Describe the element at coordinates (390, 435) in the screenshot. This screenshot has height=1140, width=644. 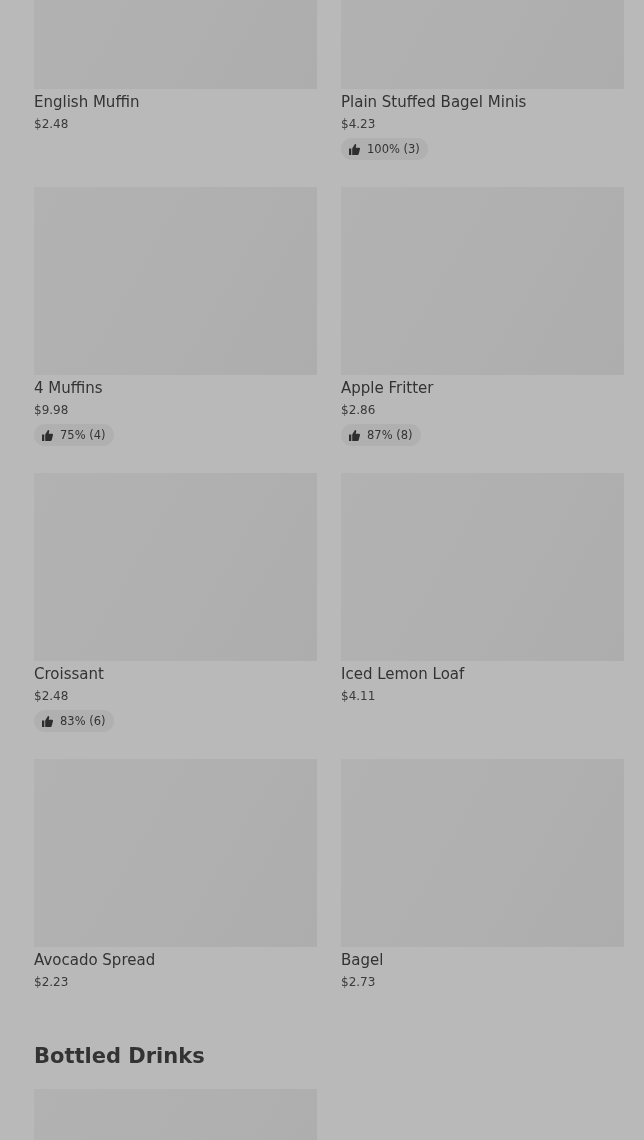
I see `rating-text: 87% (8)` at that location.